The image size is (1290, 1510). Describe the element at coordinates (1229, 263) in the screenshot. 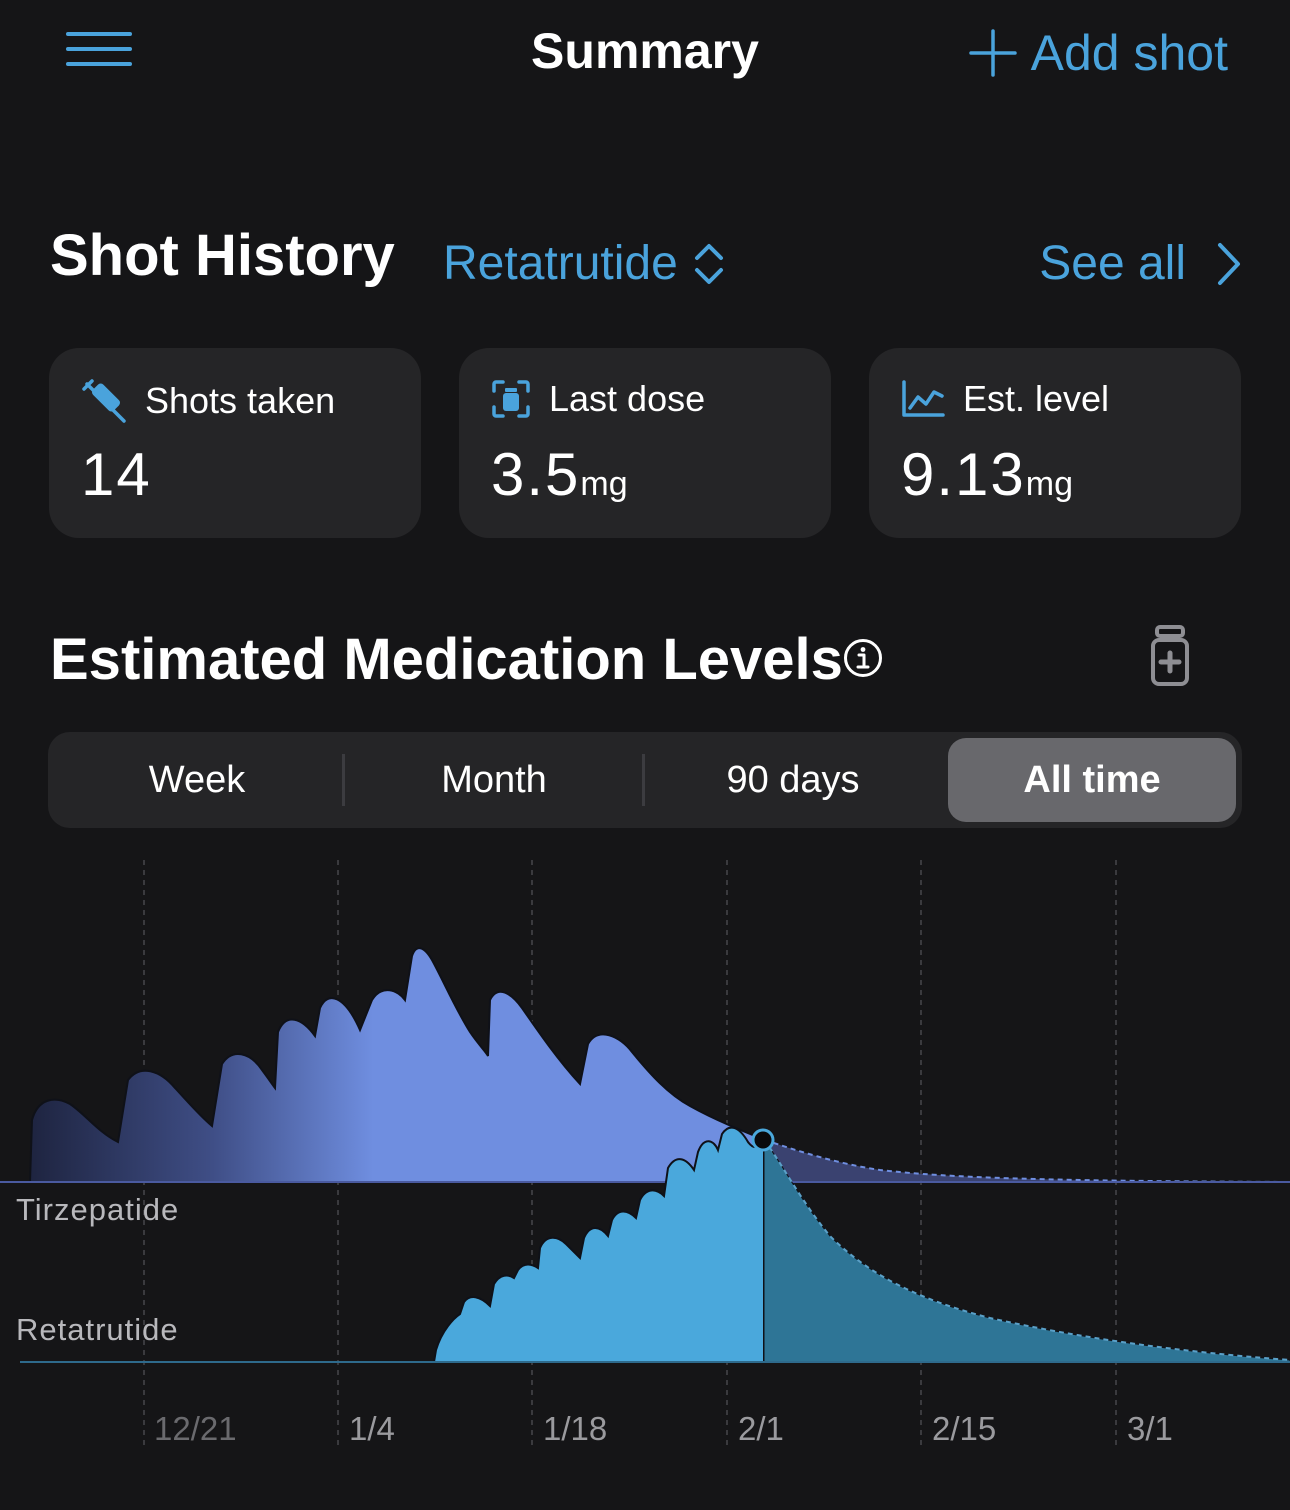

I see `chevron-right-icon` at that location.